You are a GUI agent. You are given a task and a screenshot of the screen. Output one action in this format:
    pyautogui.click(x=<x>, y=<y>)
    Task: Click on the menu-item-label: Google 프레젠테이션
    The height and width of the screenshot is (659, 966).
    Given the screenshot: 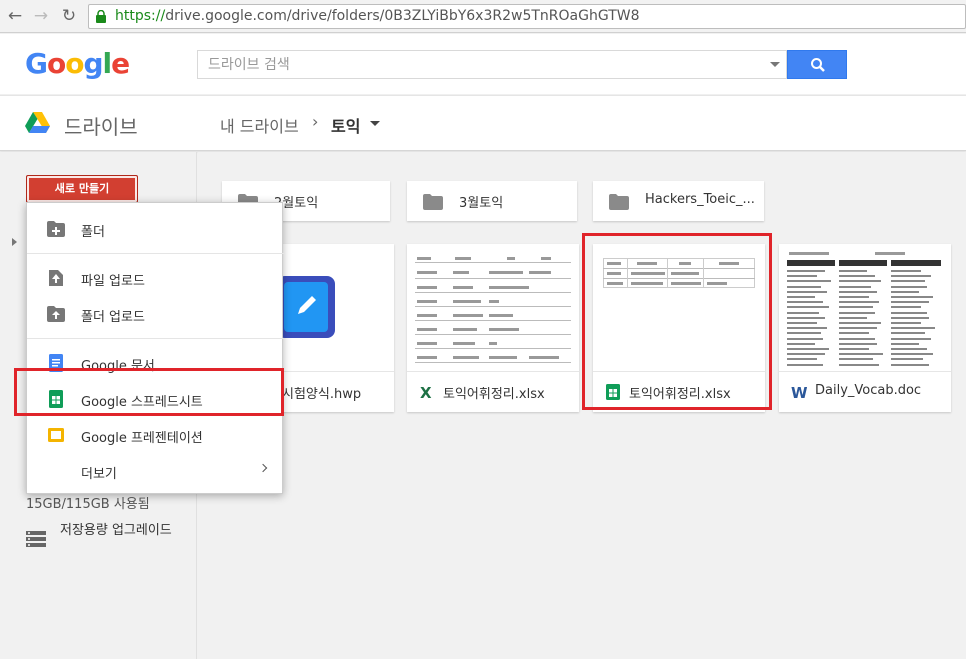 What is the action you would take?
    pyautogui.click(x=142, y=438)
    